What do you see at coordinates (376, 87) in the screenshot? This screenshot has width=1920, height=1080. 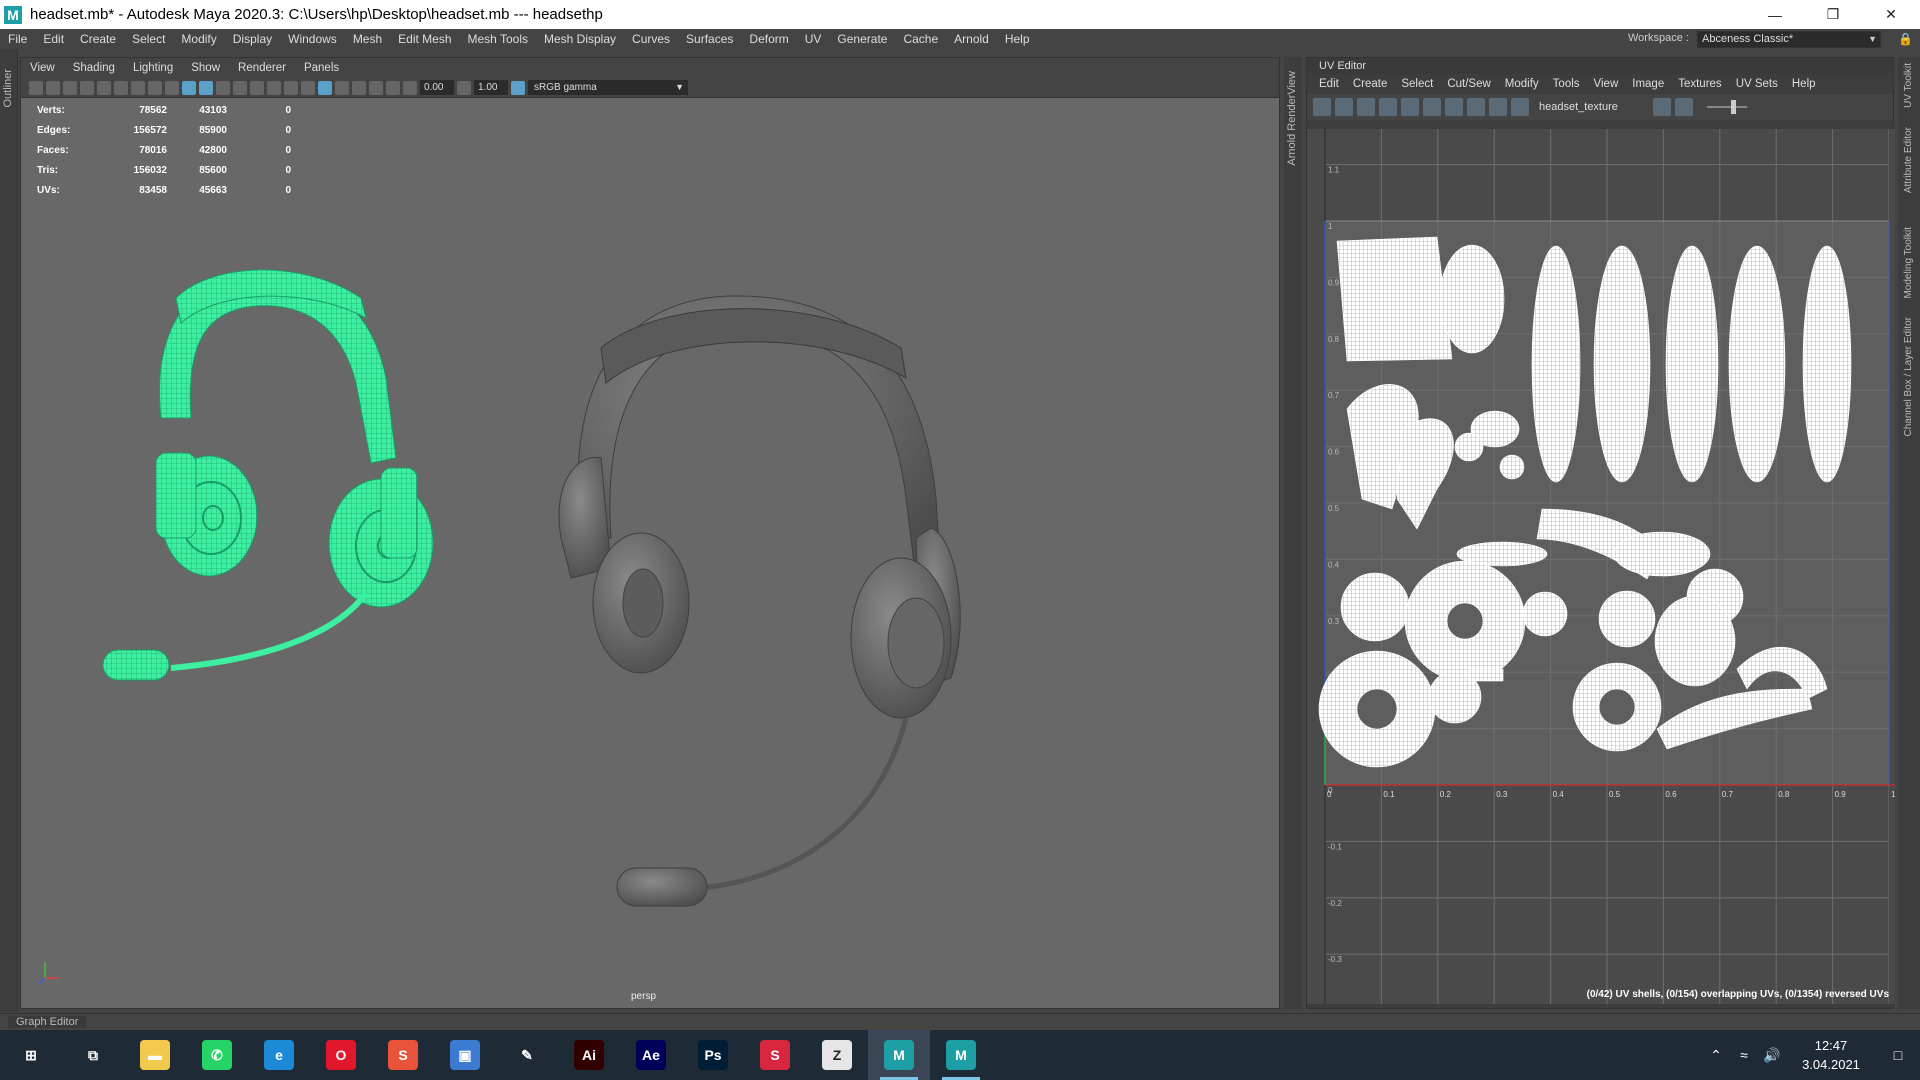 I see `xray-icon` at bounding box center [376, 87].